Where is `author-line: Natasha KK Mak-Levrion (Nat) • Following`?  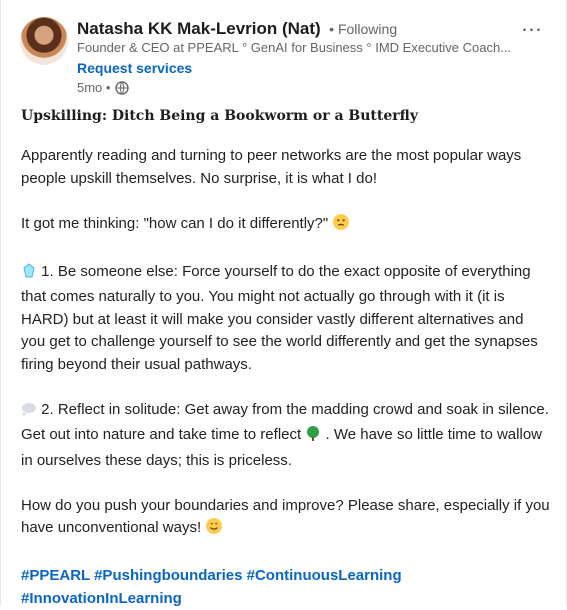 author-line: Natasha KK Mak-Levrion (Nat) • Following is located at coordinates (237, 29).